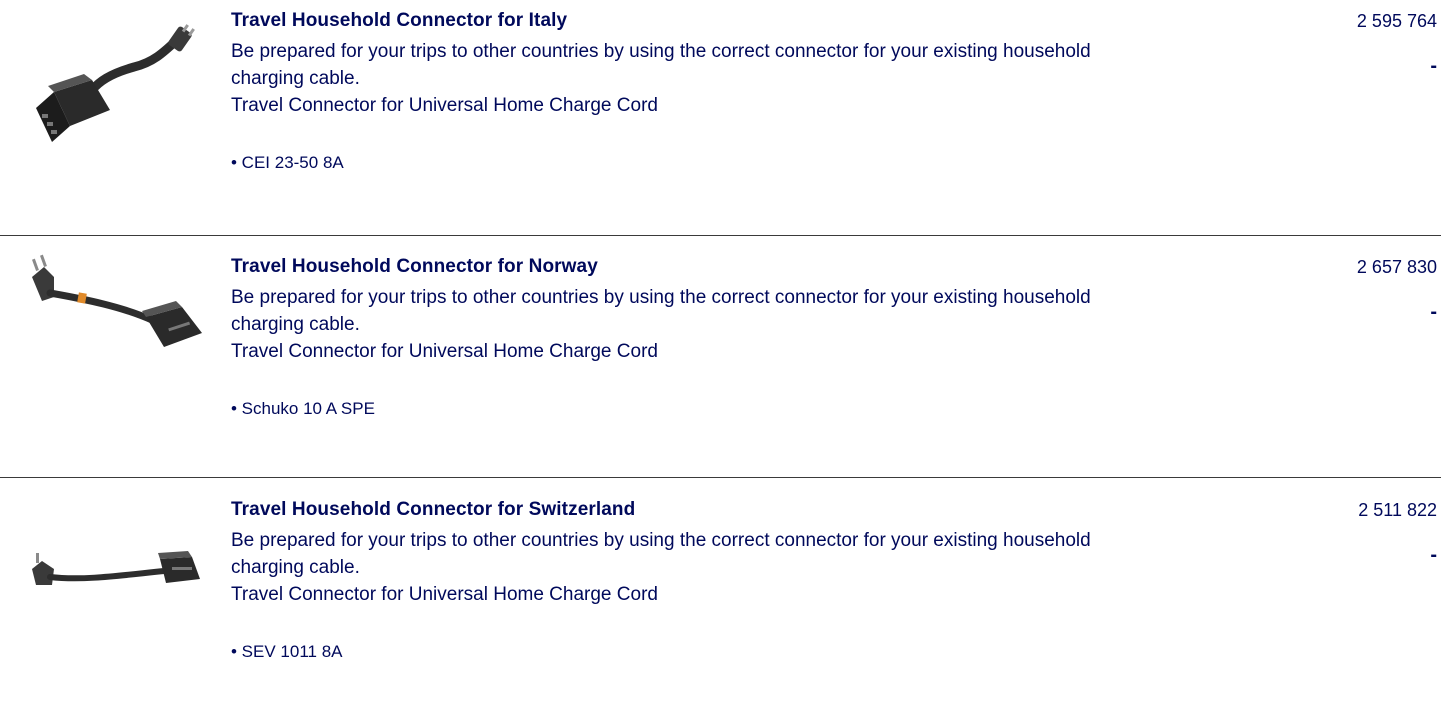 The width and height of the screenshot is (1441, 716). I want to click on italy-connector-image, so click(114, 92).